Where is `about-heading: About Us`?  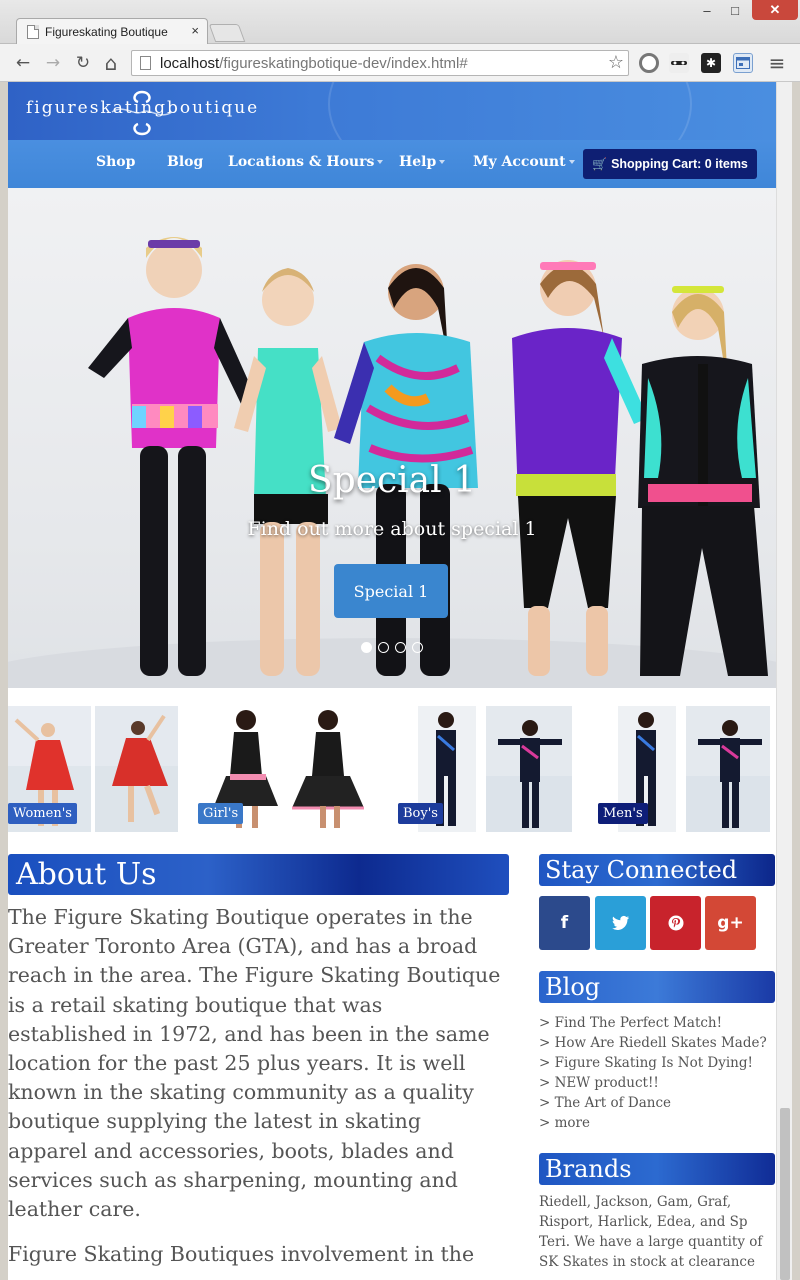
about-heading: About Us is located at coordinates (258, 874).